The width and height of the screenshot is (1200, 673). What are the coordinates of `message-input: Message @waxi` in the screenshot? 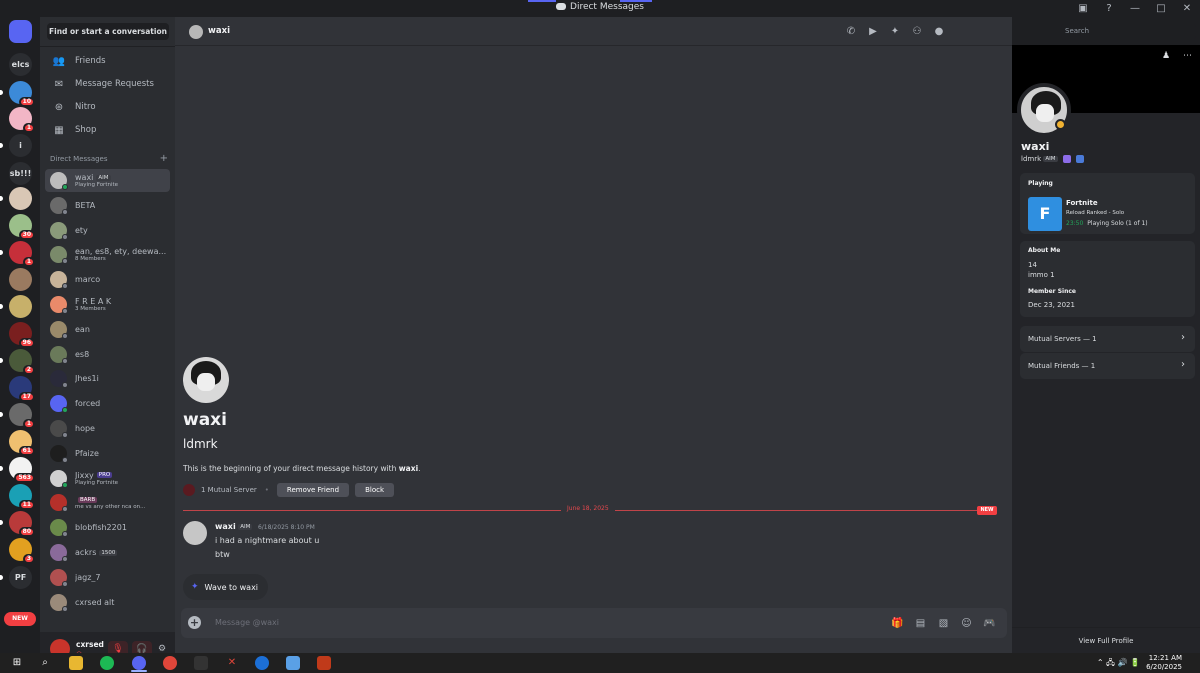 It's located at (247, 622).